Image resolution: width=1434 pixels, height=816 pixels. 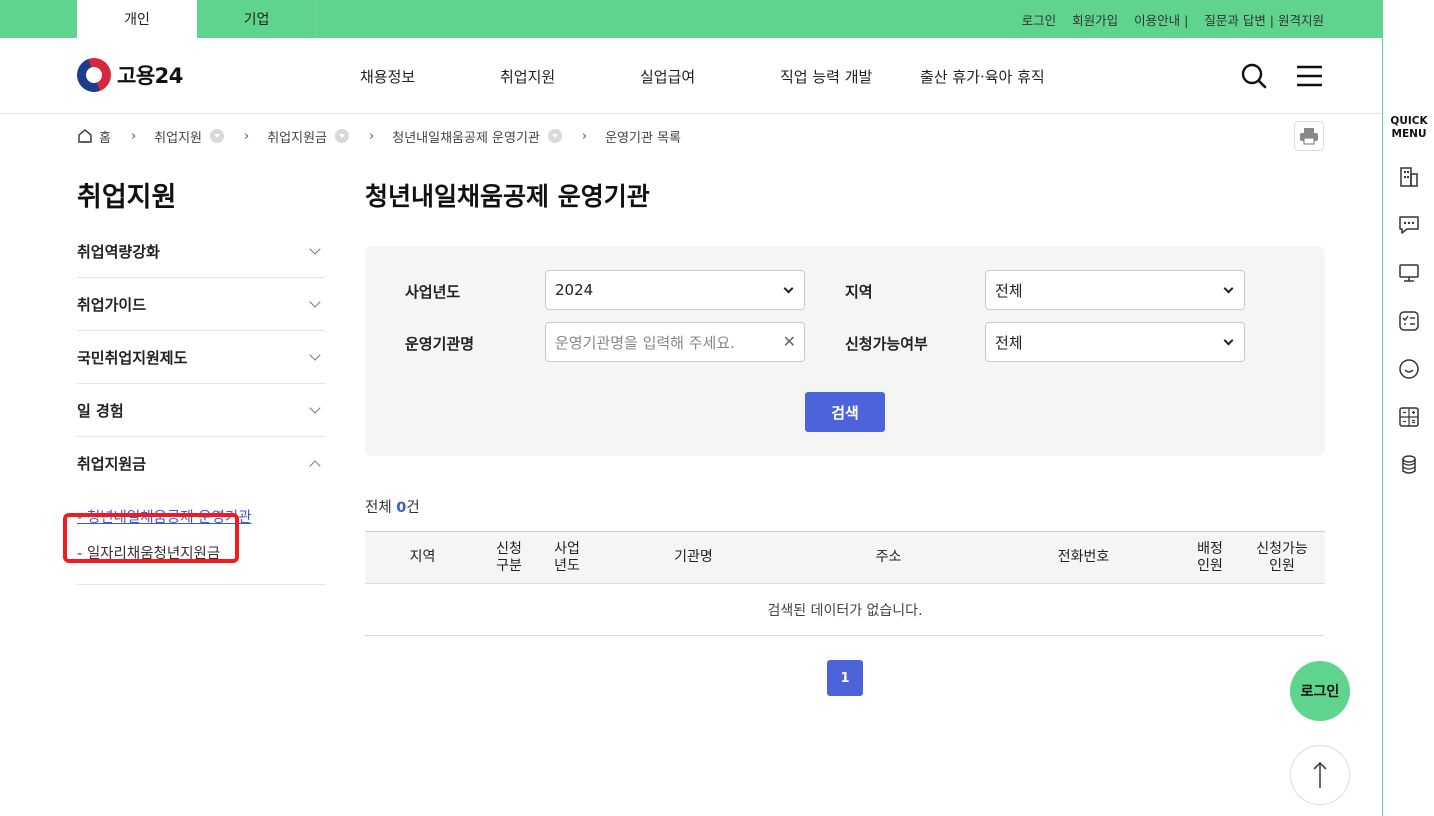 I want to click on tab-business: 기업, so click(x=257, y=19).